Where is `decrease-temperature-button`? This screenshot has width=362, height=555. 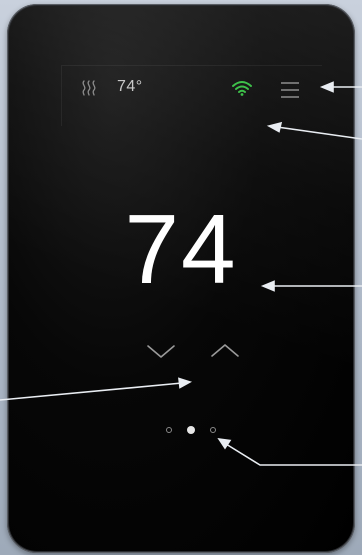 decrease-temperature-button is located at coordinates (161, 351).